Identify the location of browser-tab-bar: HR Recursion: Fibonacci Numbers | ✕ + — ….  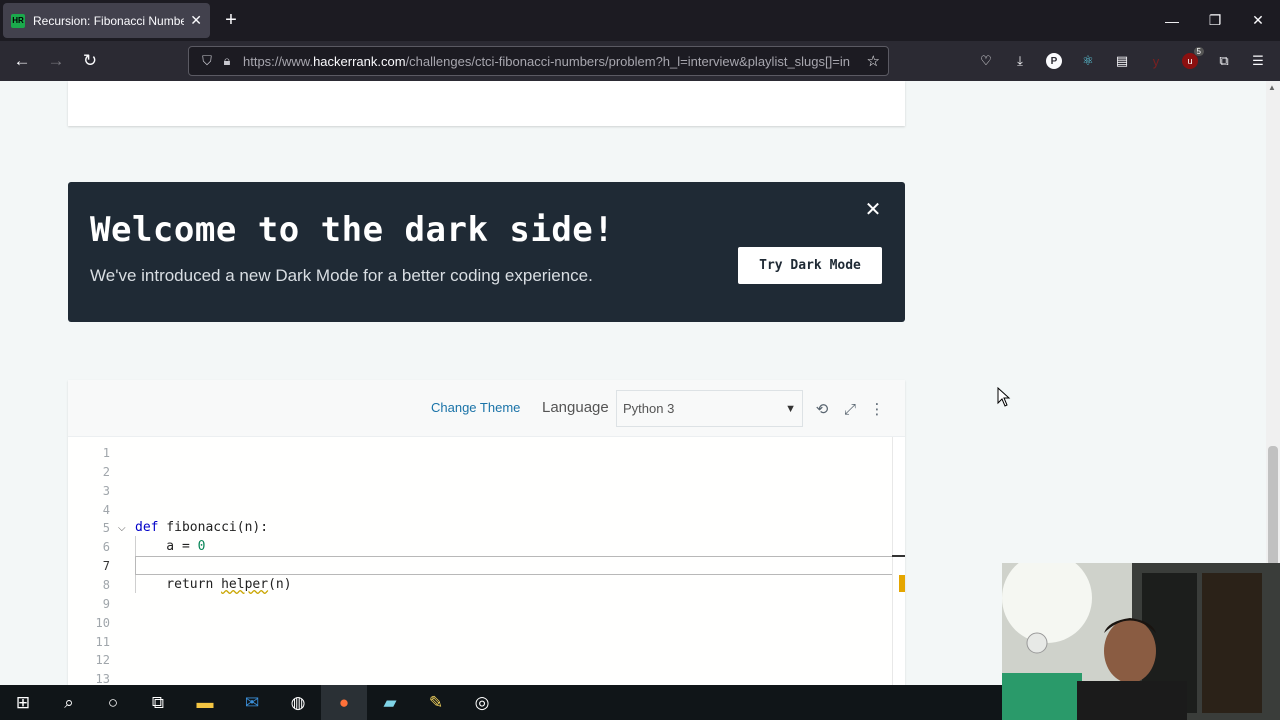
(640, 20).